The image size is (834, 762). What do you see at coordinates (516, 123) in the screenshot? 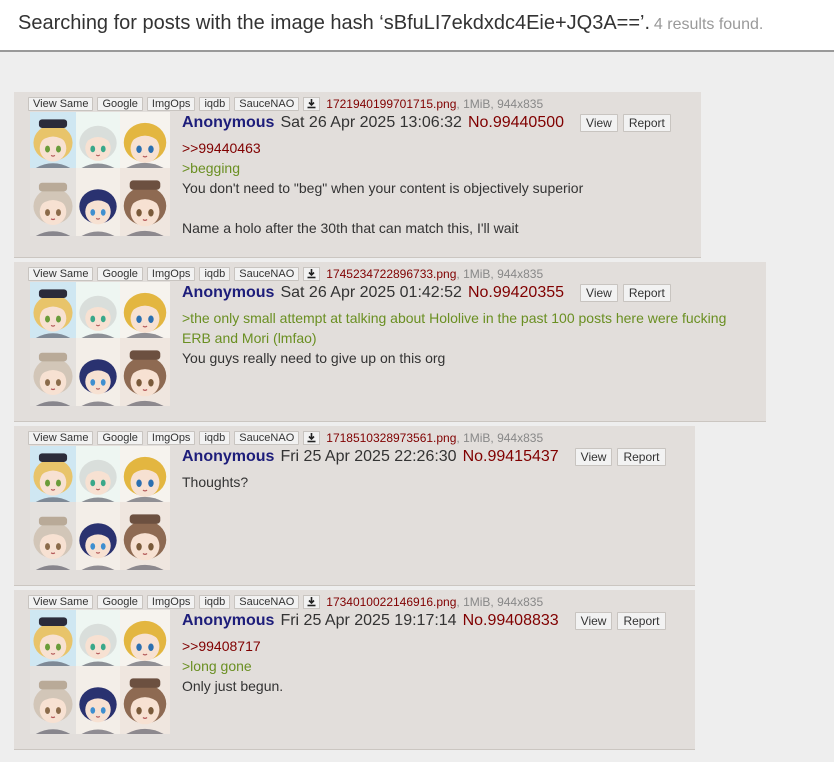
I see `post-number: No.99440500` at bounding box center [516, 123].